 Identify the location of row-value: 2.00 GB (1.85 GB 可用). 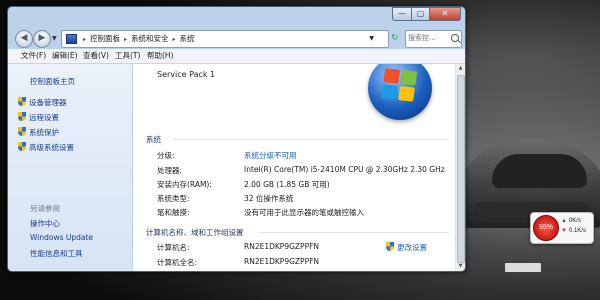
(287, 184).